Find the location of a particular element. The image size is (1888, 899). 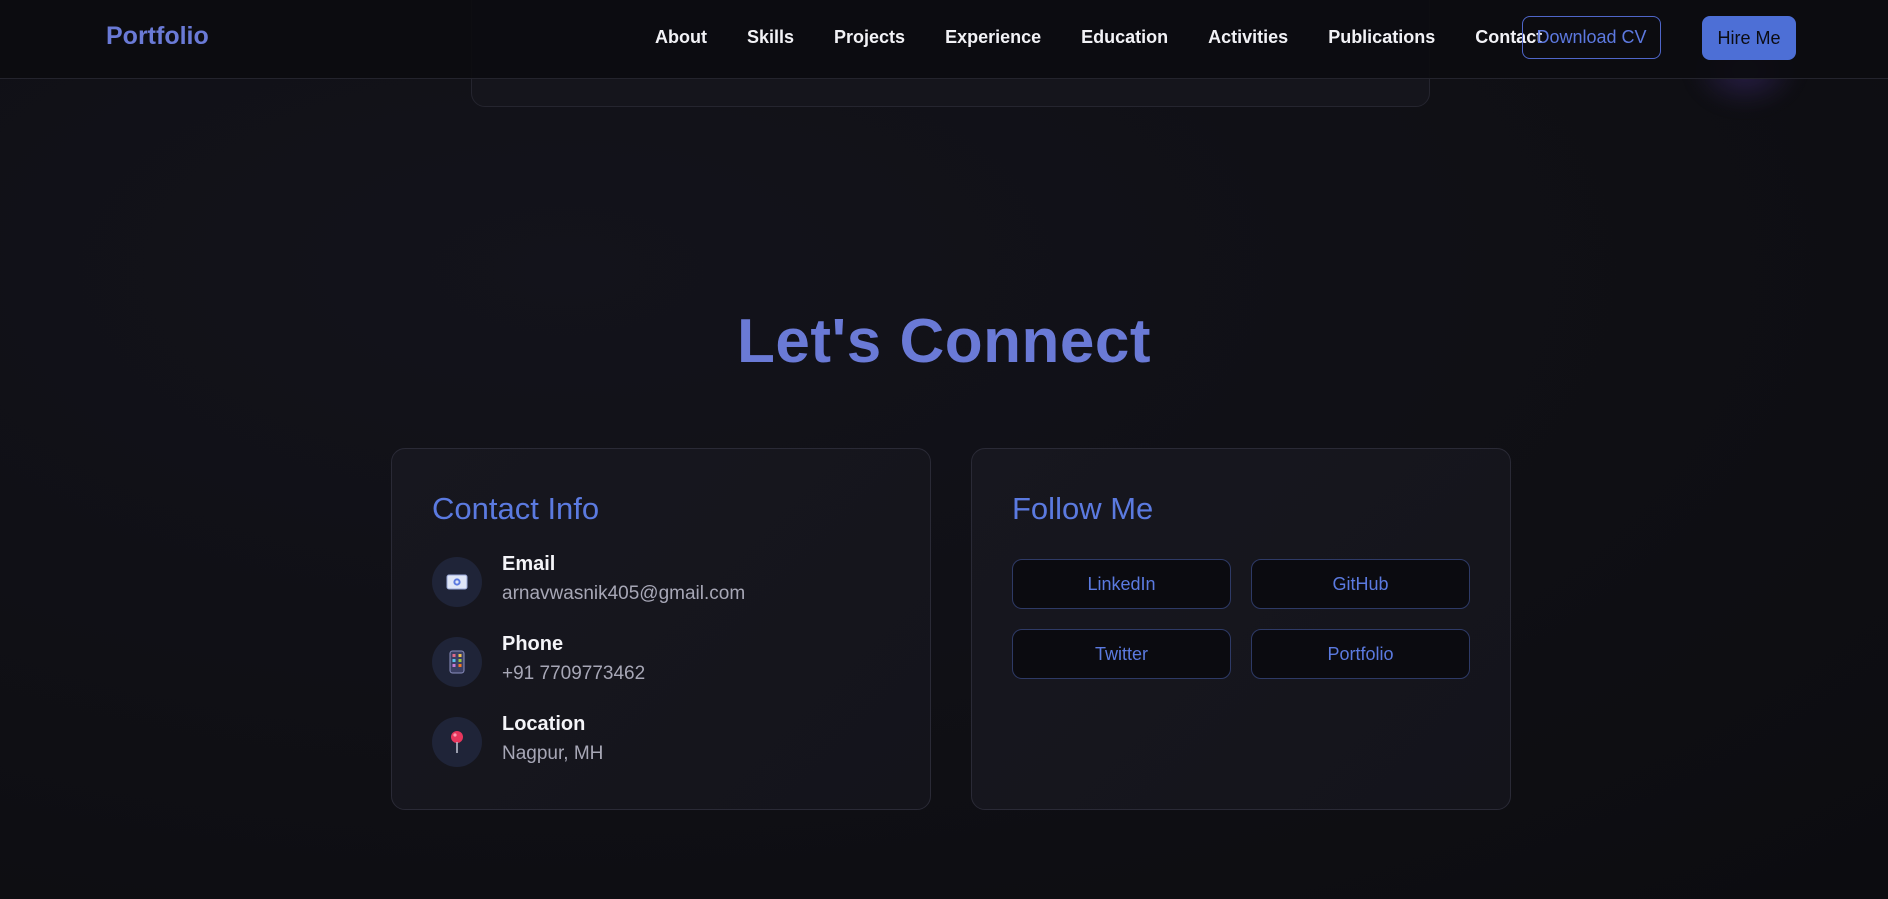

download-cv-button: Download CV is located at coordinates (1591, 37).